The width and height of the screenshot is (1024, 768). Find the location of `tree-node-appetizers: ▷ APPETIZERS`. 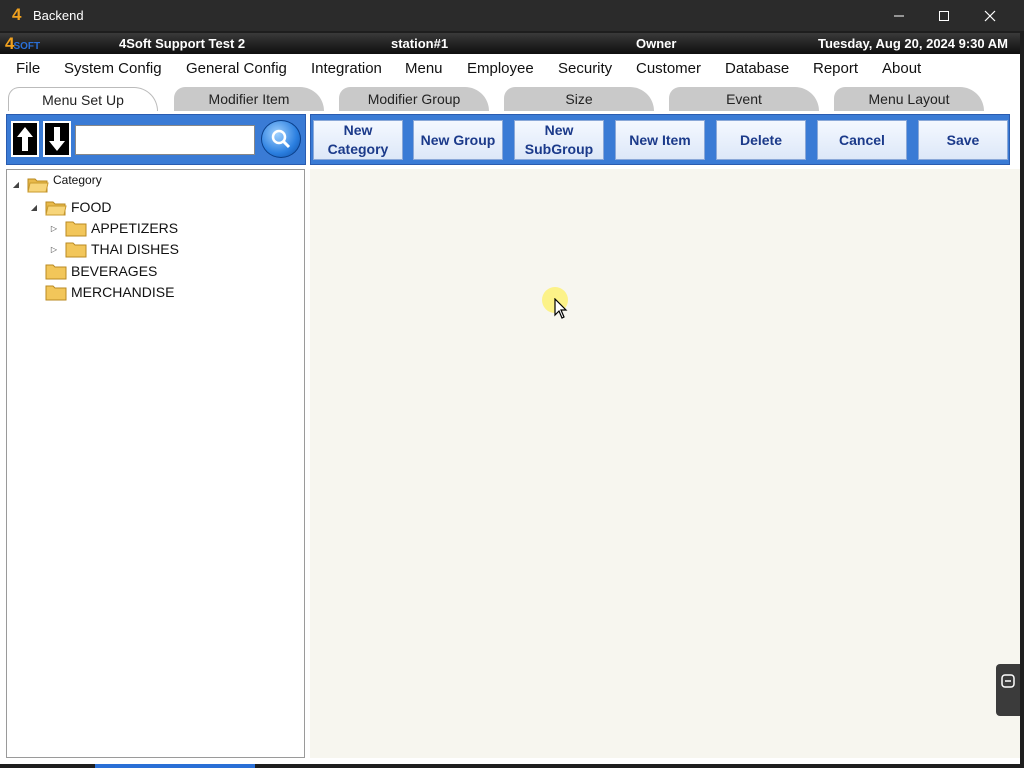

tree-node-appetizers: ▷ APPETIZERS is located at coordinates (113, 228).